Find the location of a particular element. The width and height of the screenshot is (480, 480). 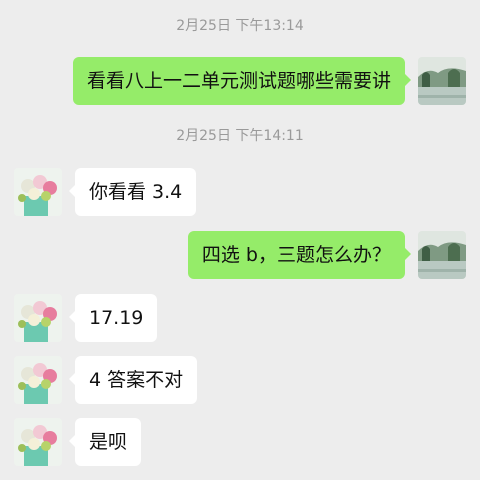

message-bubble-incoming: 是呗 is located at coordinates (105, 442).